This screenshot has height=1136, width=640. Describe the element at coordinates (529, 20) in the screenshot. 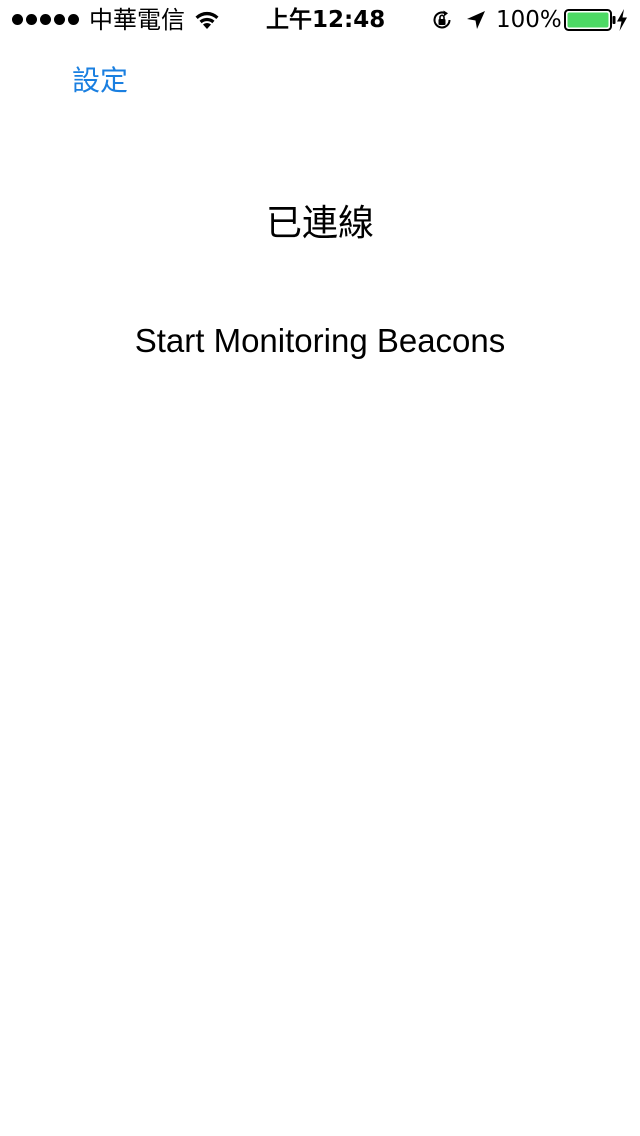

I see `battery-percentage: 100%` at that location.